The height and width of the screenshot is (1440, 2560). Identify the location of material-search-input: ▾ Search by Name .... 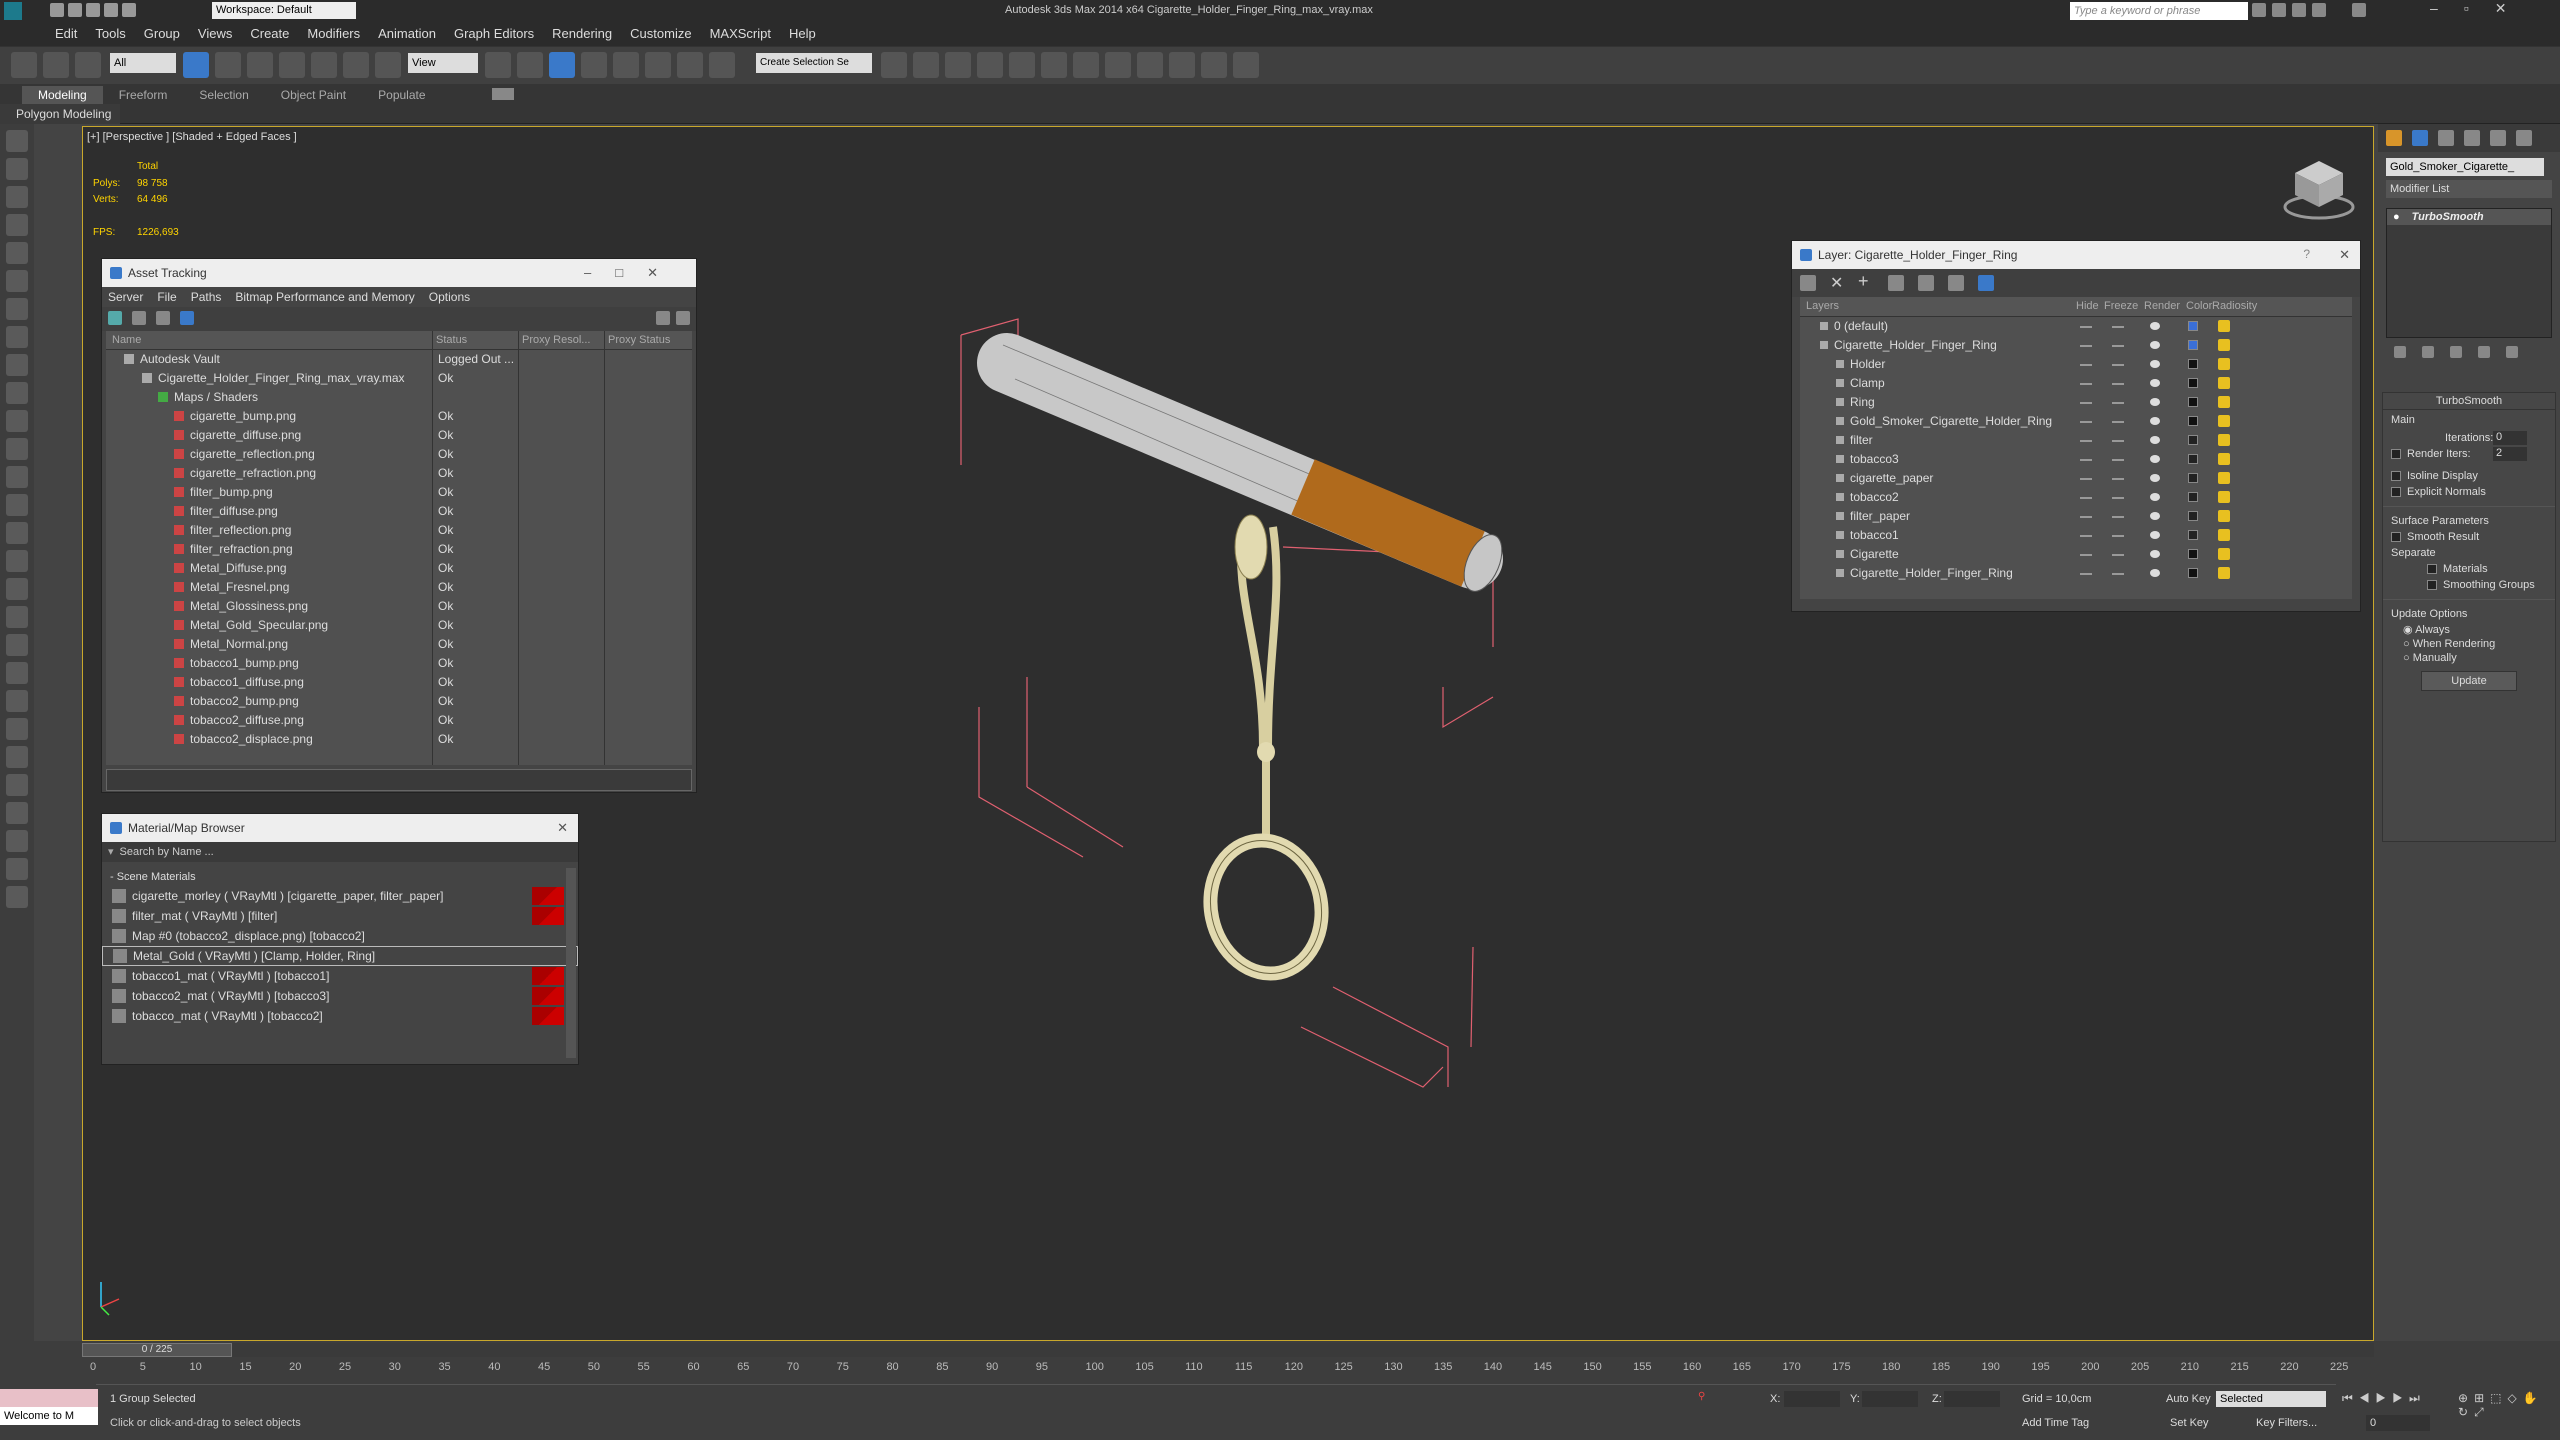
(340, 852).